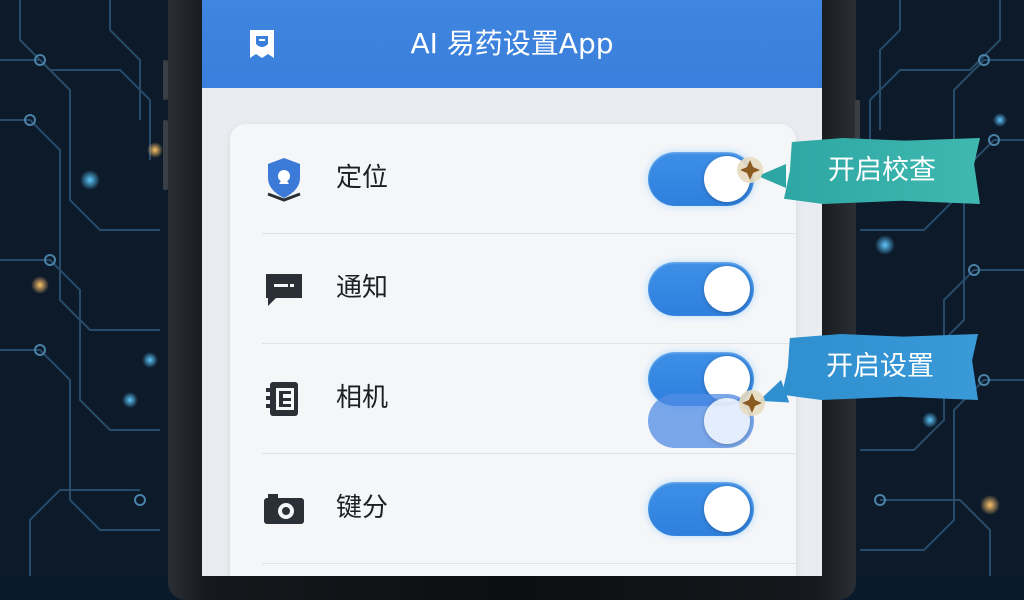  Describe the element at coordinates (513, 179) in the screenshot. I see `setting-row-location: 定位` at that location.